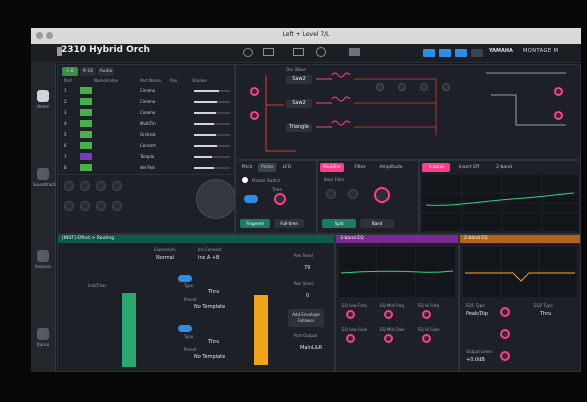  What do you see at coordinates (331, 194) in the screenshot?
I see `cutoff-knob` at bounding box center [331, 194].